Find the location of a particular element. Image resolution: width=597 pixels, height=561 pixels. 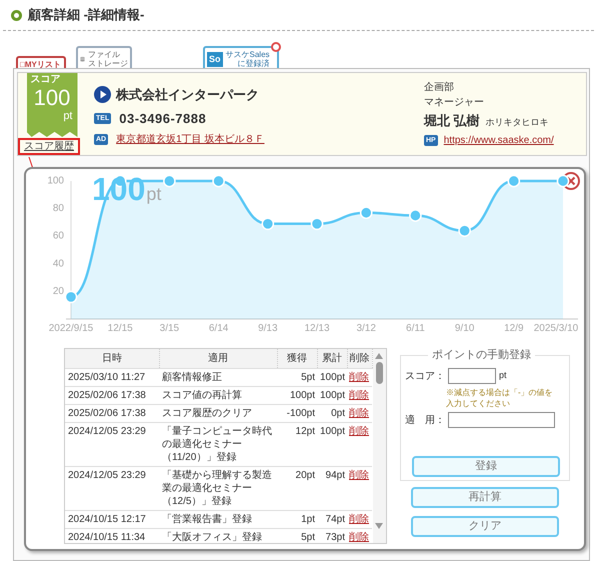

contact-name: 堀北 弘樹 is located at coordinates (452, 121).